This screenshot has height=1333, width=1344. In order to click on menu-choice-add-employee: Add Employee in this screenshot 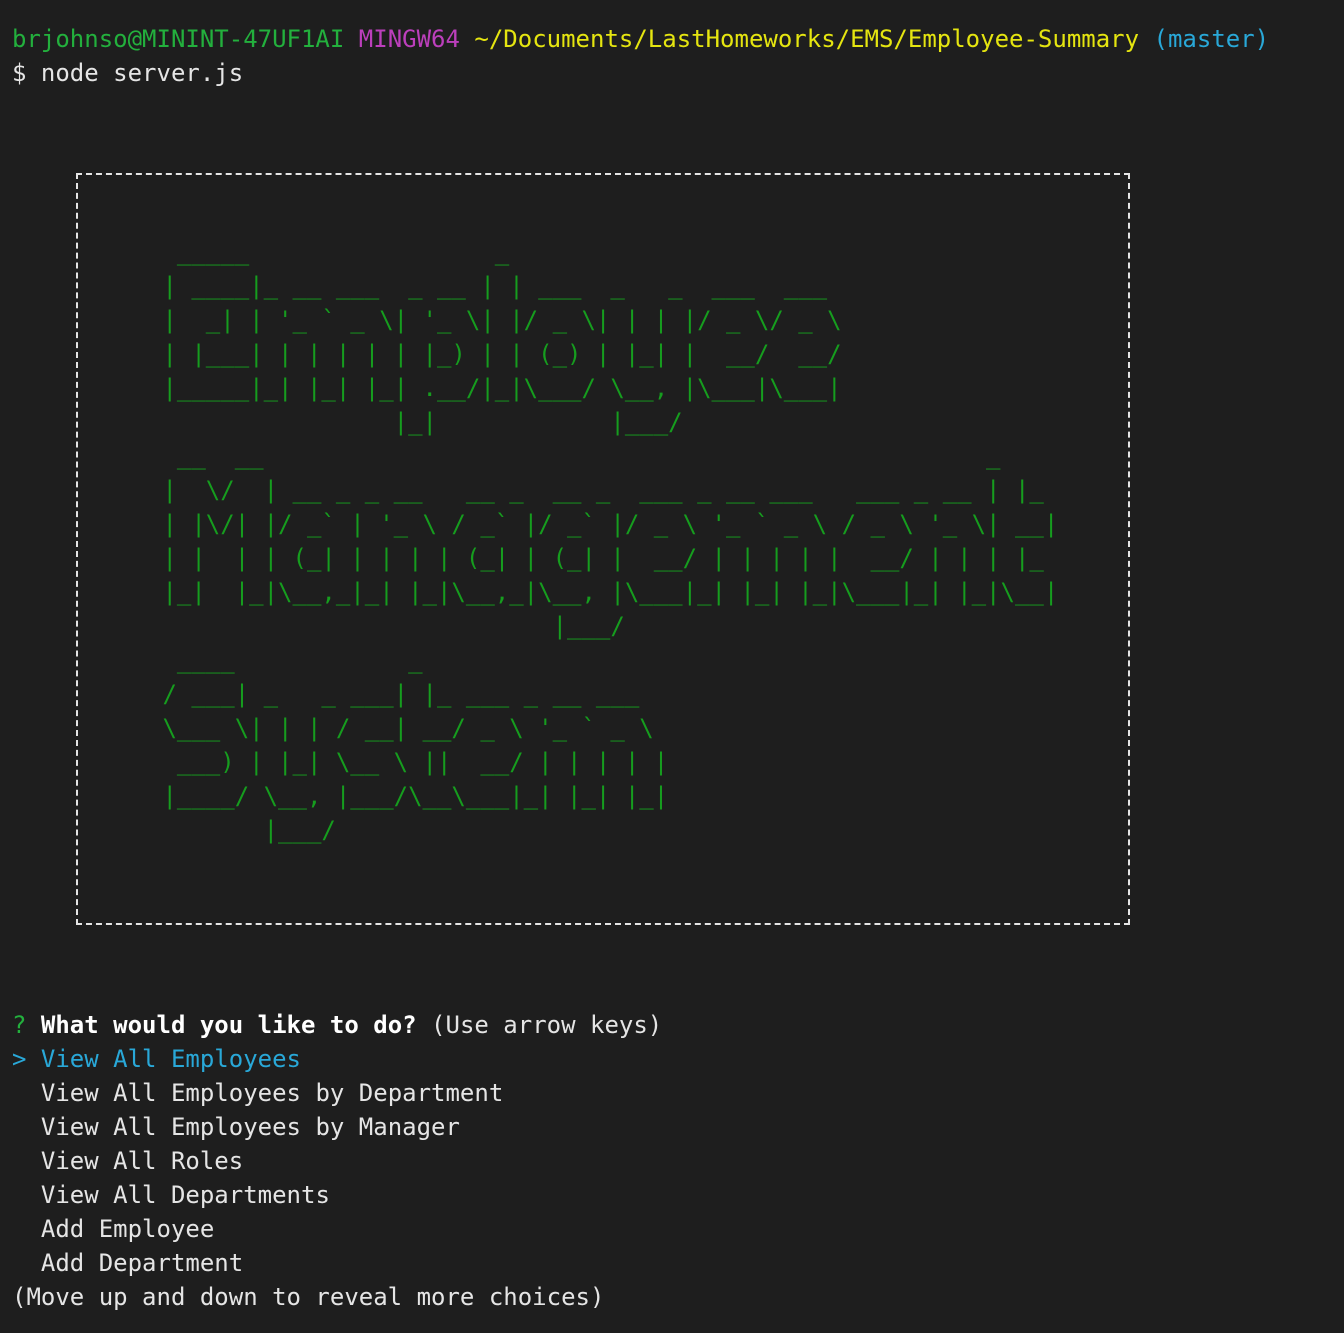, I will do `click(113, 1229)`.